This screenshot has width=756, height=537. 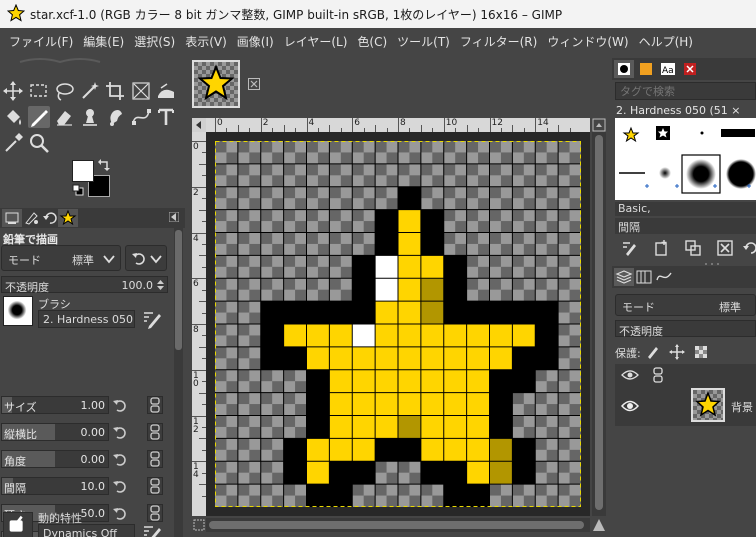 What do you see at coordinates (152, 529) in the screenshot?
I see `edit-dynamics-icon` at bounding box center [152, 529].